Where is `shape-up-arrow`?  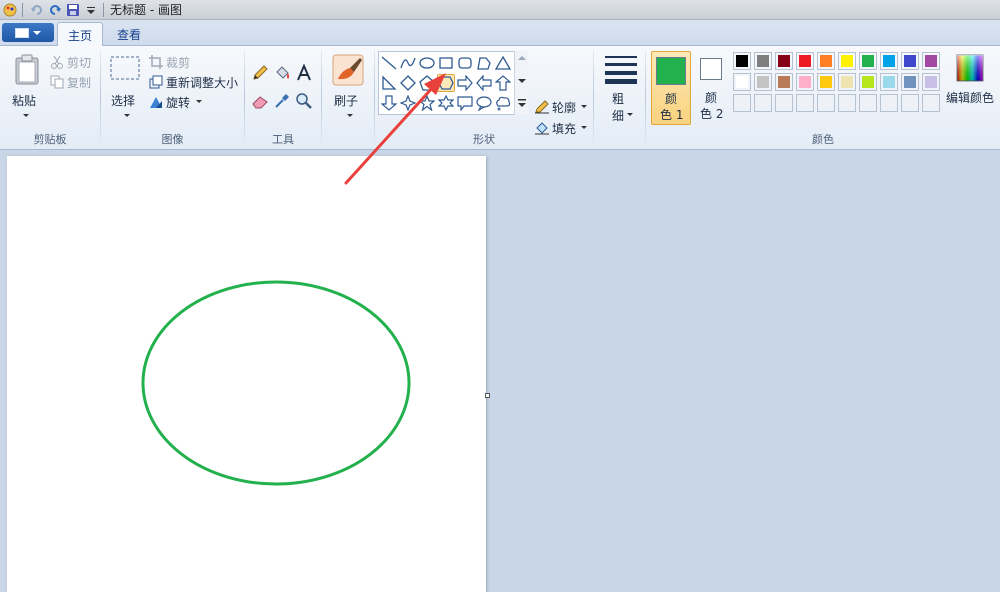 shape-up-arrow is located at coordinates (503, 83).